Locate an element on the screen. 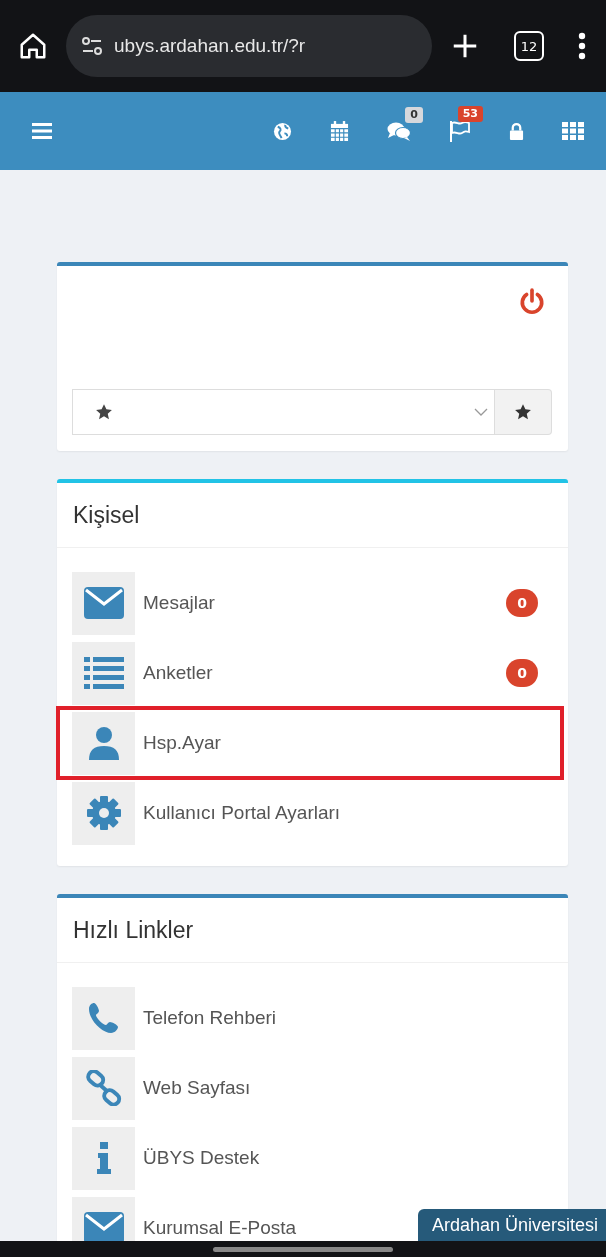 The width and height of the screenshot is (606, 1257). favorite-button is located at coordinates (523, 412).